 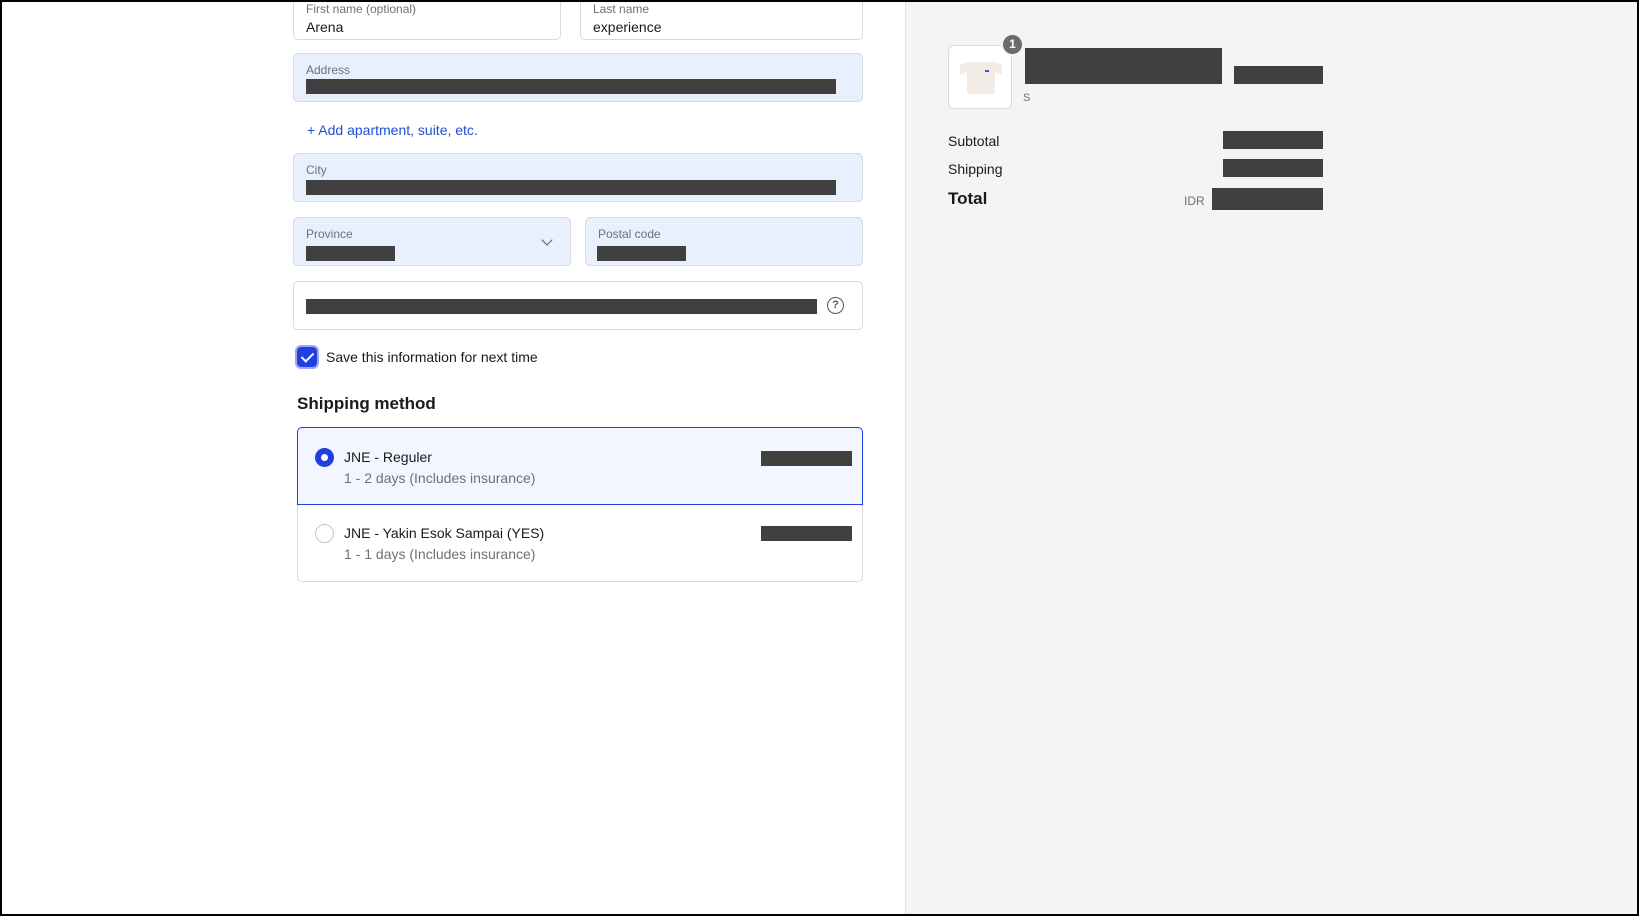 I want to click on chevron-down-icon, so click(x=547, y=240).